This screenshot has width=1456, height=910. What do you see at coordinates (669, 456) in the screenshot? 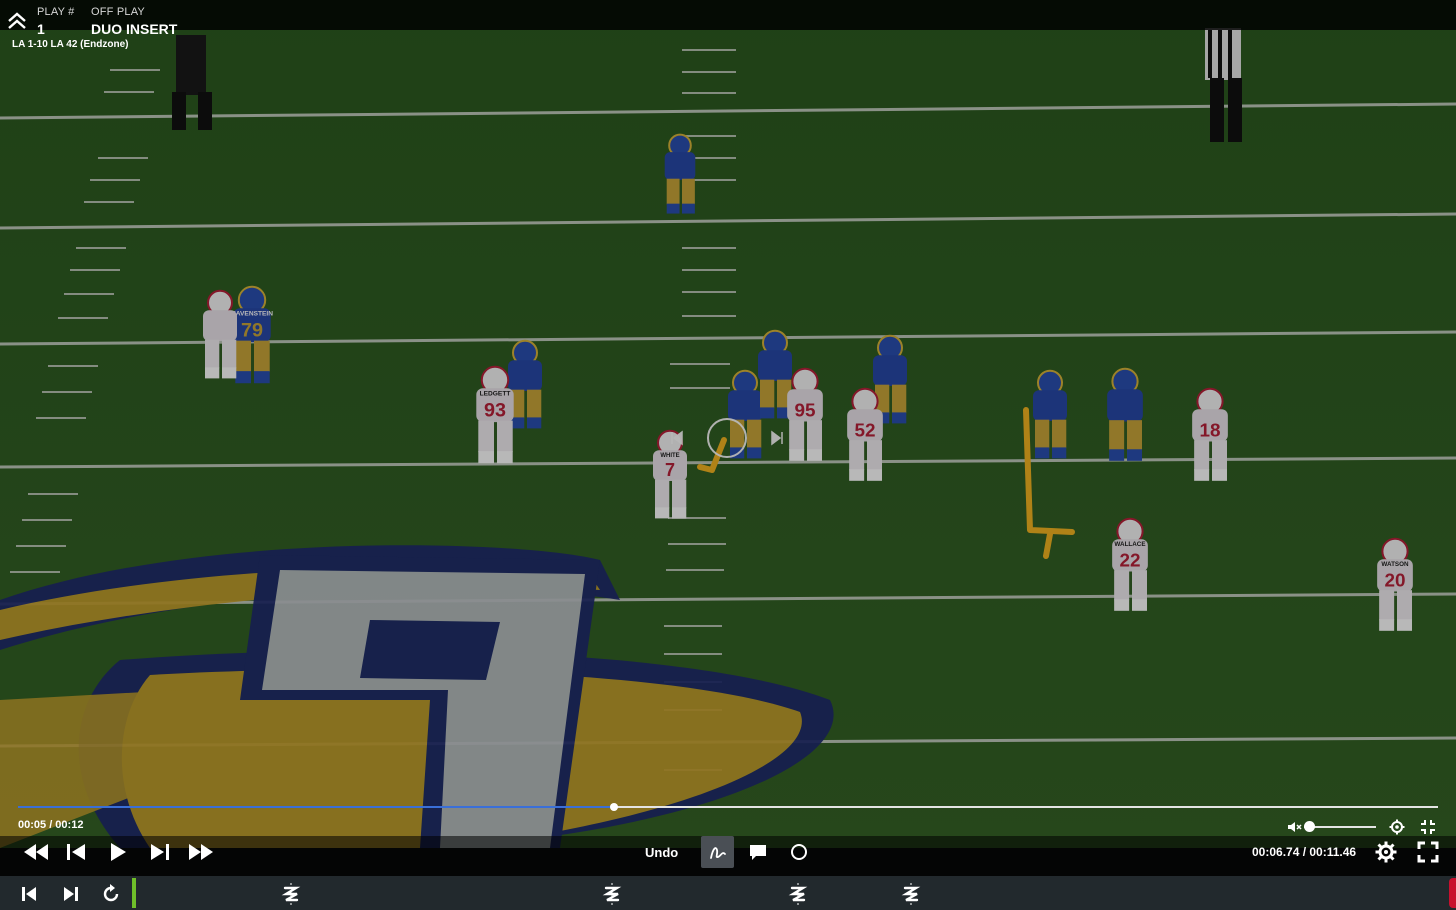
I see `jersey-nameplate: WHITE` at bounding box center [669, 456].